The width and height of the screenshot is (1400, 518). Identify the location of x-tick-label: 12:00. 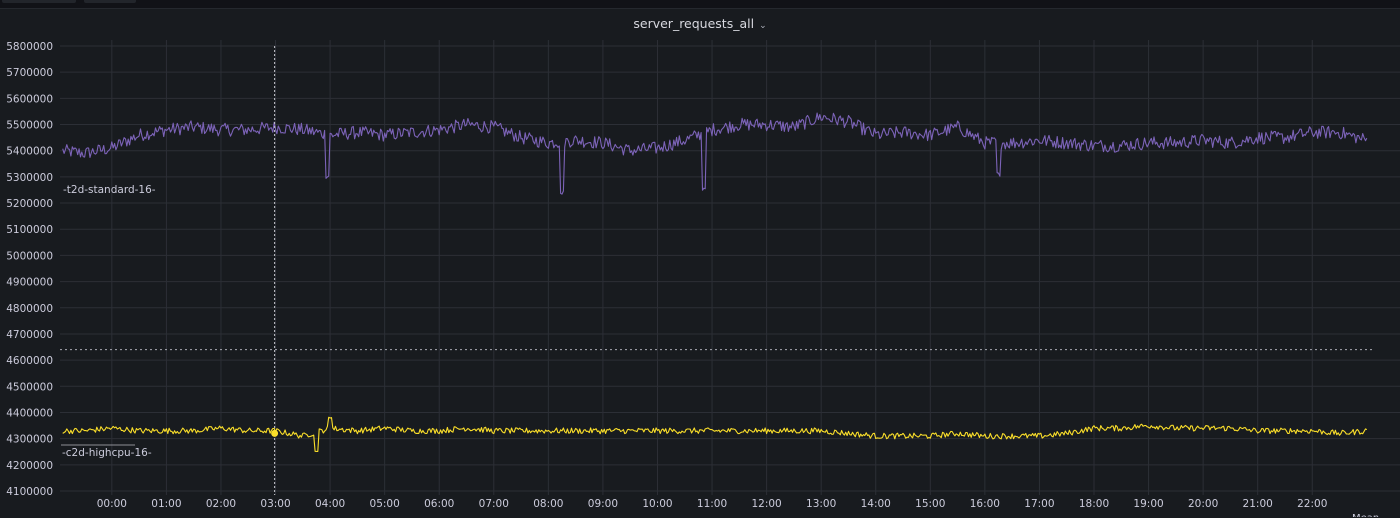
(766, 504).